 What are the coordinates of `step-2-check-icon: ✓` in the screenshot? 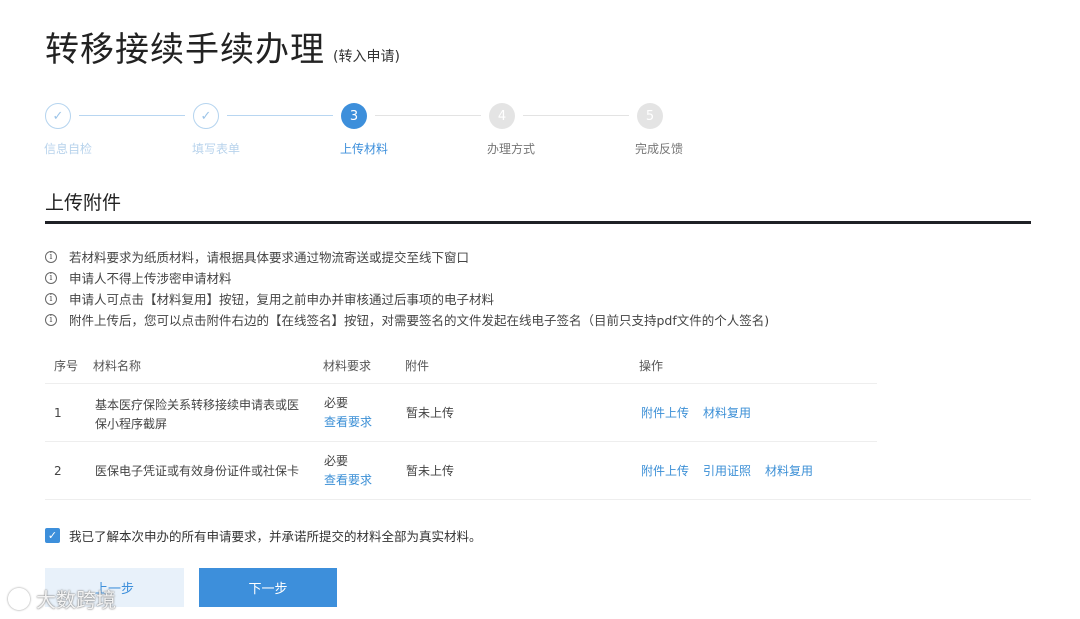 It's located at (206, 116).